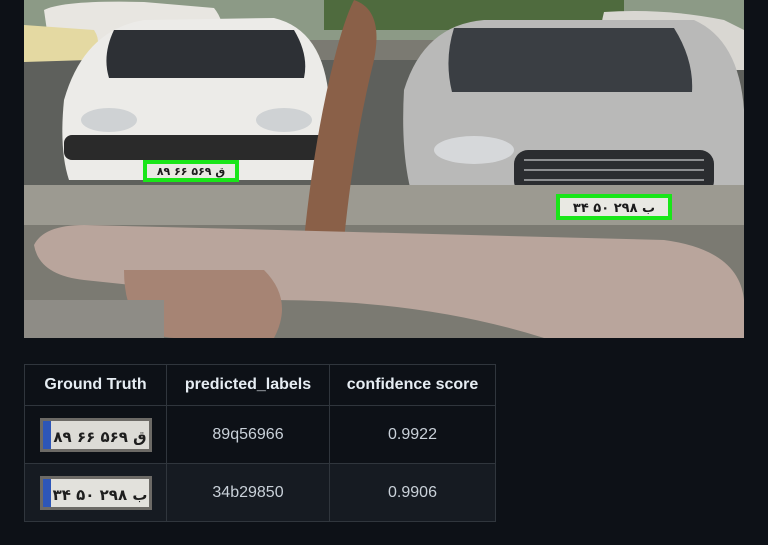  I want to click on plate-text-right: ۳۴ ب ۲۹۸ ۵۰, so click(614, 208).